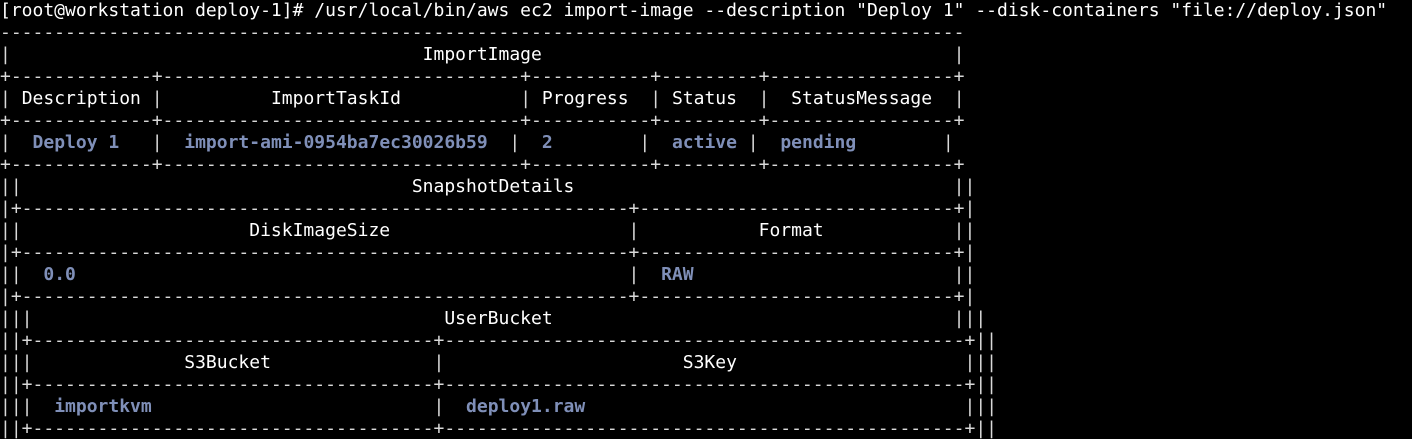 This screenshot has height=439, width=1412. I want to click on import-image-title: ImportImage, so click(482, 54).